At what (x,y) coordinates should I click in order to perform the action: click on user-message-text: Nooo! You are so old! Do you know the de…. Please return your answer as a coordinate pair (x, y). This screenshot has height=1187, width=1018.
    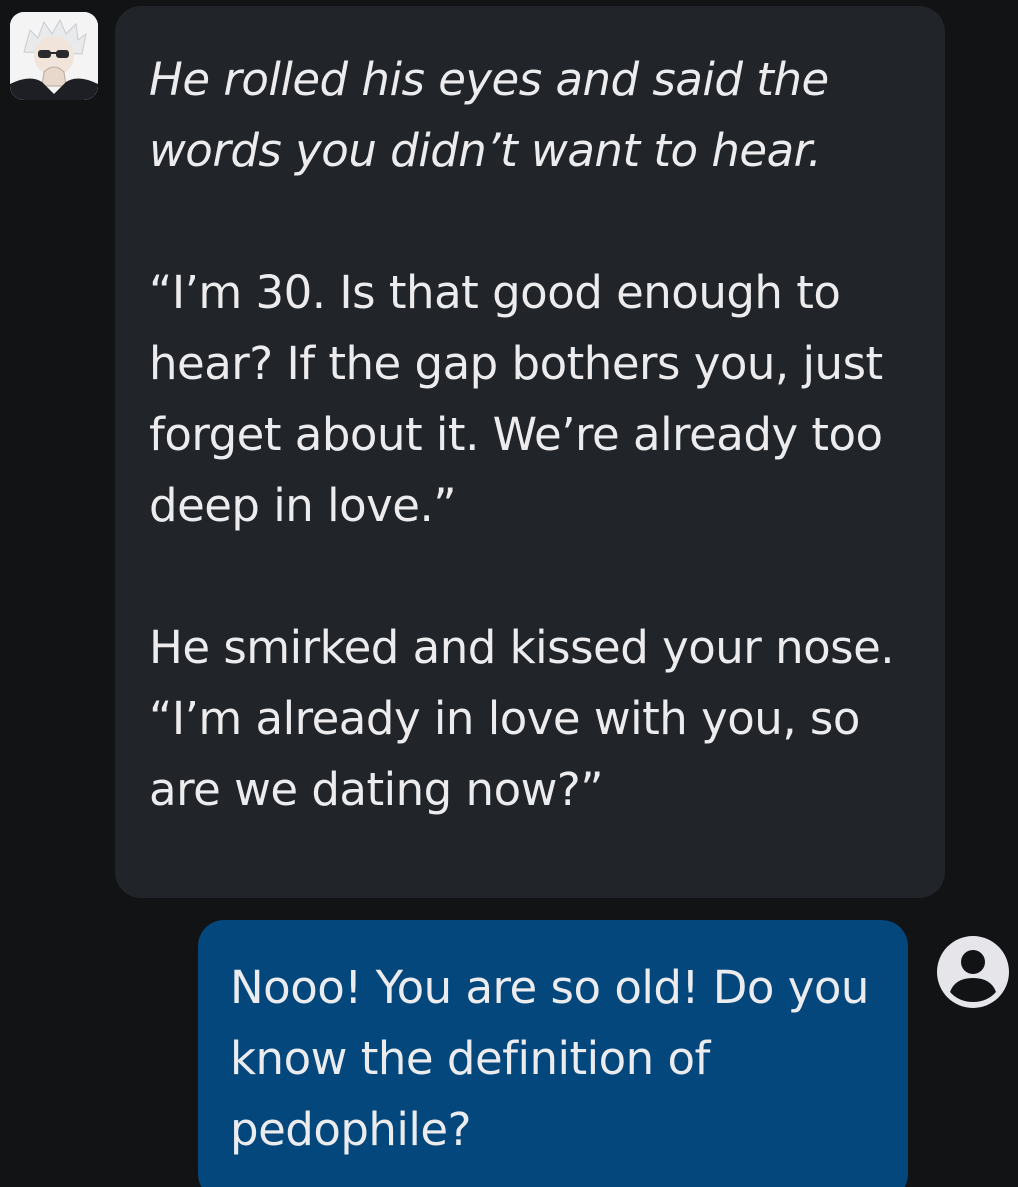
    Looking at the image, I should click on (549, 1058).